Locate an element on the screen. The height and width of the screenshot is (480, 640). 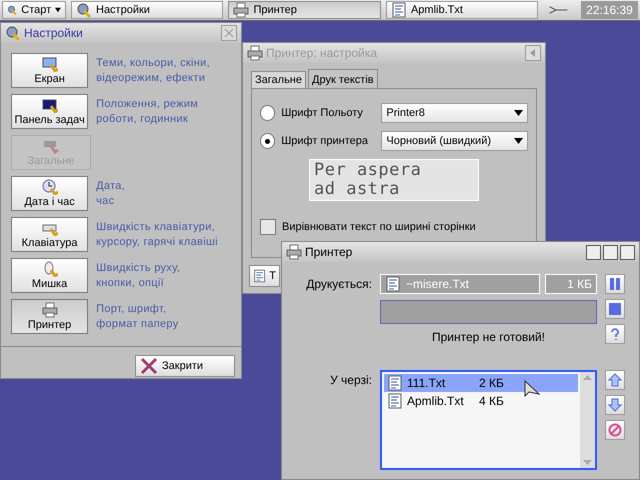
font-dropdown: Printer8 is located at coordinates (454, 113).